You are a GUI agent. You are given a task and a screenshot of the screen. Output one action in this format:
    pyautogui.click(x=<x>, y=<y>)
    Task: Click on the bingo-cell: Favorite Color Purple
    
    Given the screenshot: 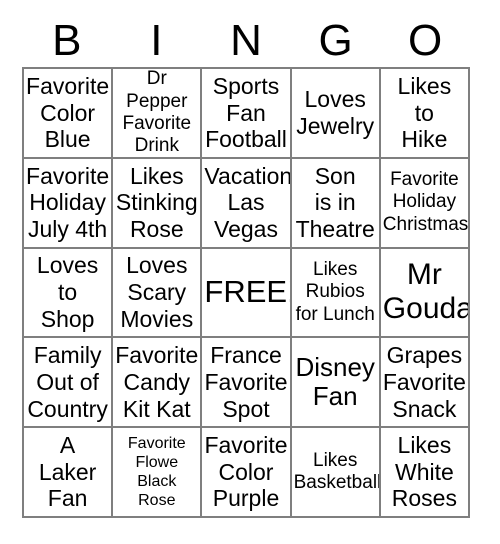 What is the action you would take?
    pyautogui.click(x=247, y=473)
    